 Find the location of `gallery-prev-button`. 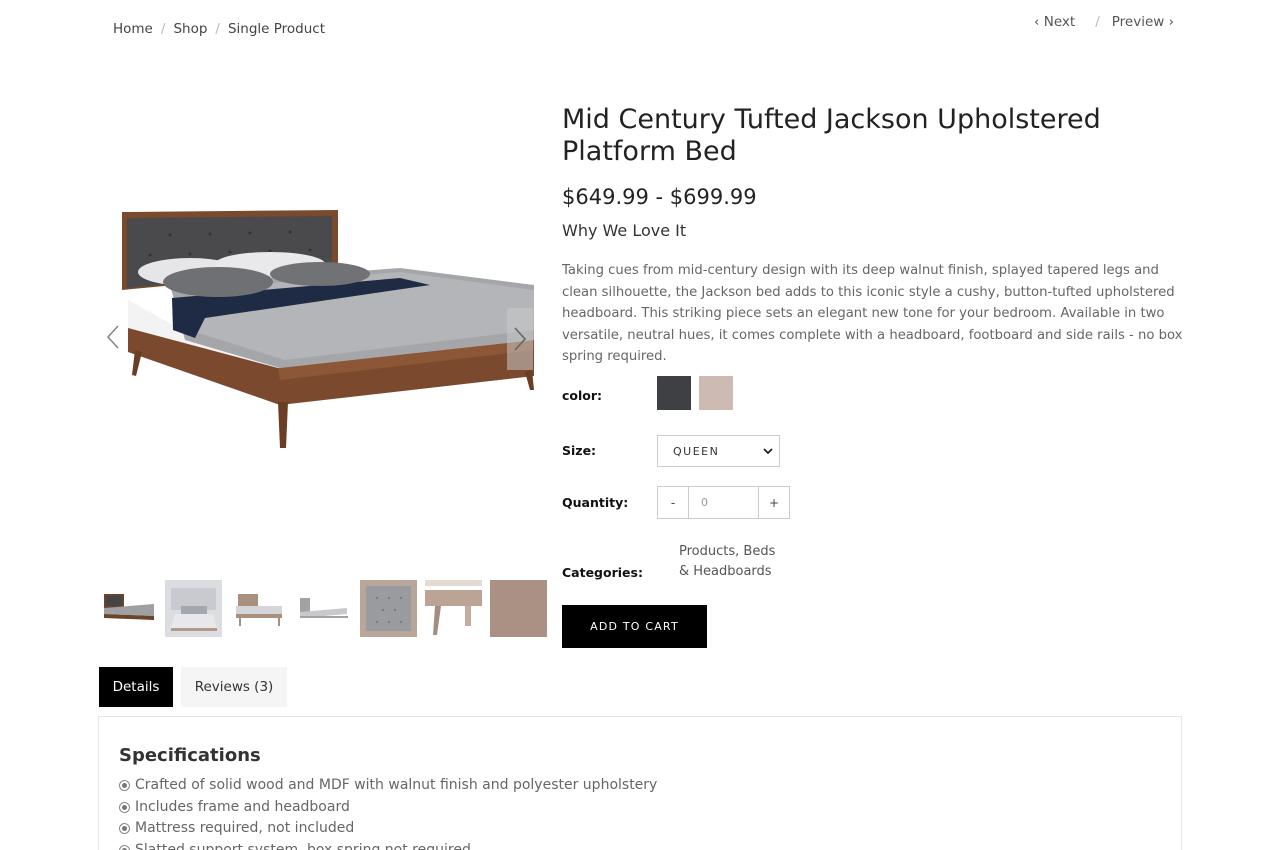

gallery-prev-button is located at coordinates (113, 337).